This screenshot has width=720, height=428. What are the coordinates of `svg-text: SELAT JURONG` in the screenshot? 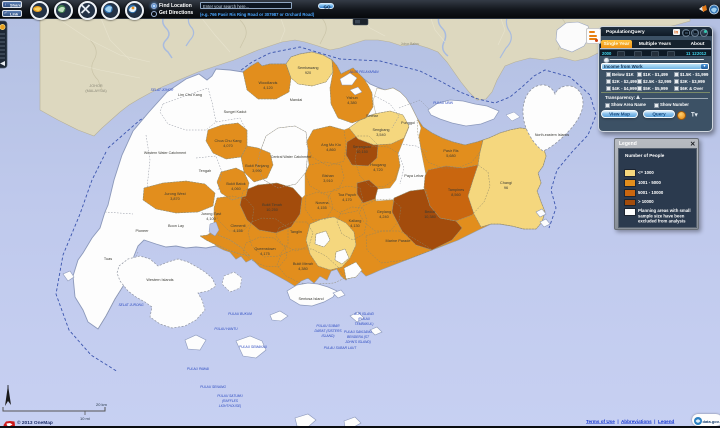 It's located at (130, 305).